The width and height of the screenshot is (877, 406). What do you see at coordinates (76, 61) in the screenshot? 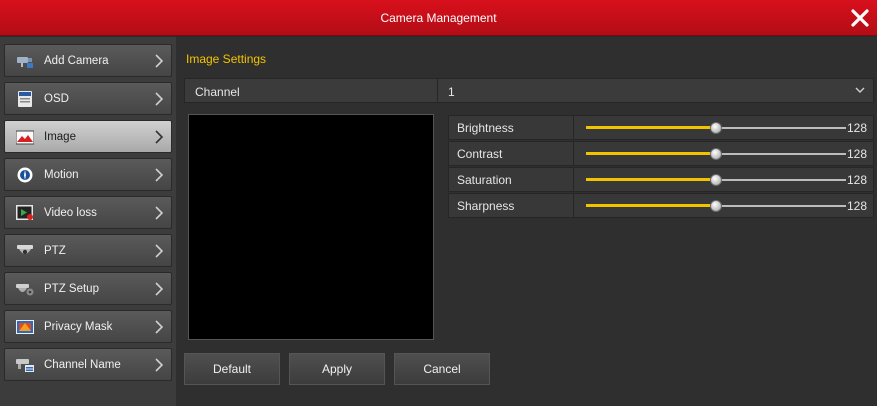
I see `sidebar-item-label: Add Camera` at bounding box center [76, 61].